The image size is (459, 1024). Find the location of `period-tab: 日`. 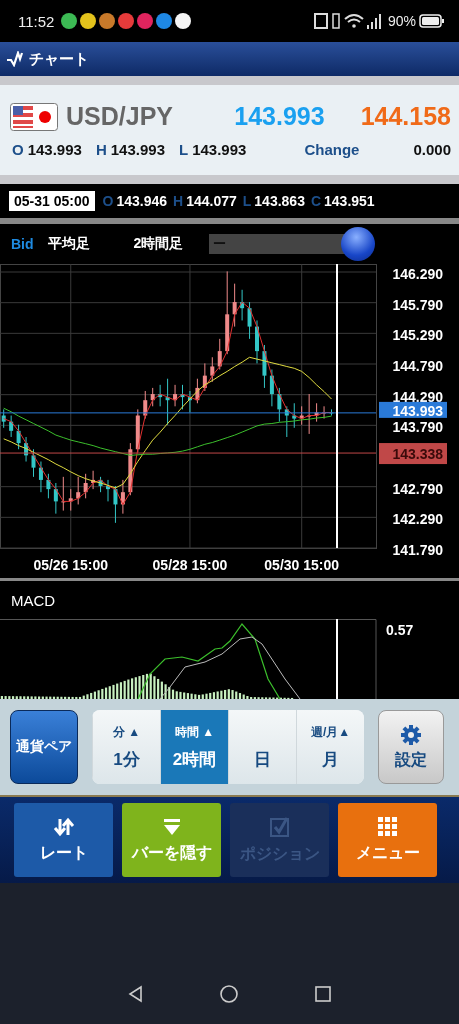

period-tab: 日 is located at coordinates (262, 747).